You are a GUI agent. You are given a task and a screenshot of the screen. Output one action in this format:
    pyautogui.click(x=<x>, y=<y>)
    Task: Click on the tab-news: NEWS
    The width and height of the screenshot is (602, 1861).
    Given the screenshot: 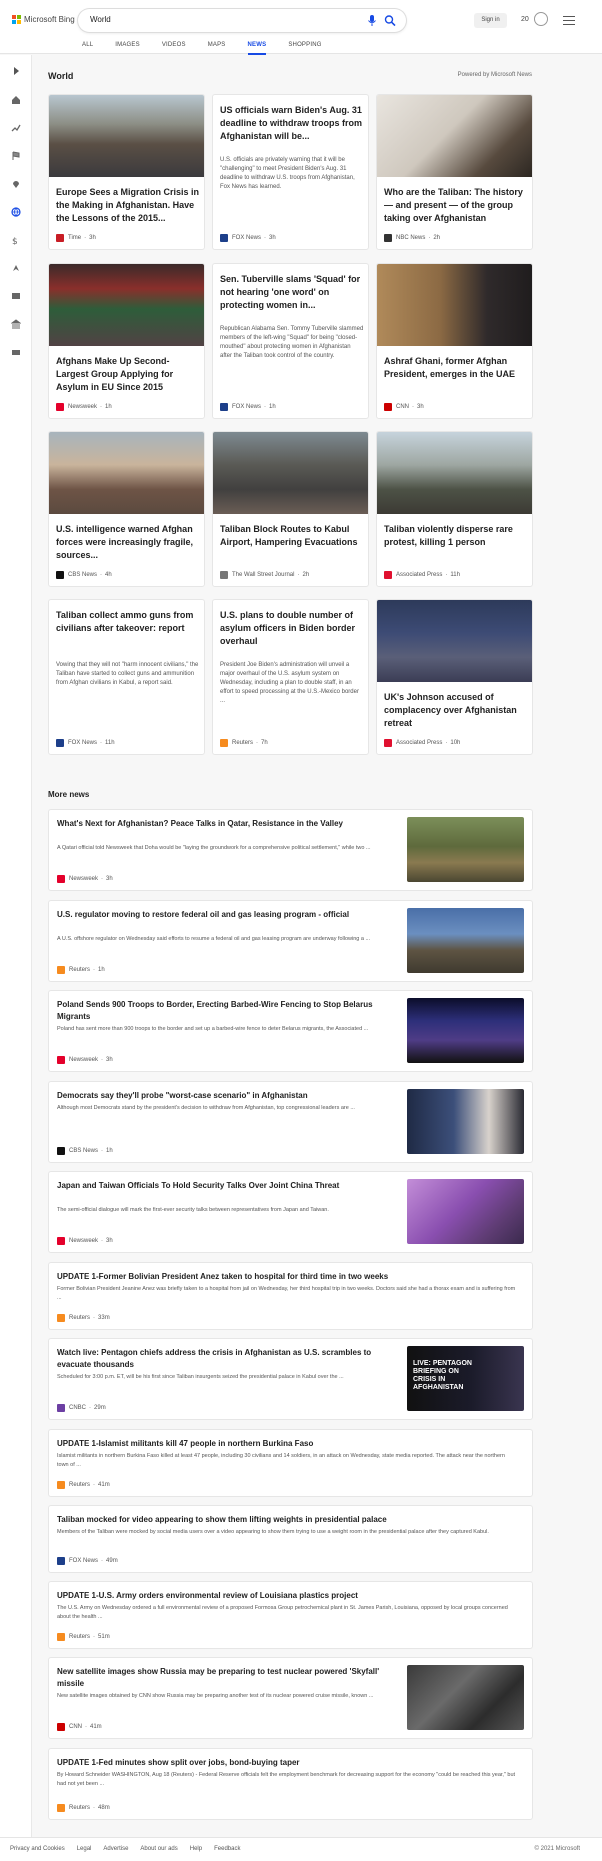 What is the action you would take?
    pyautogui.click(x=257, y=48)
    